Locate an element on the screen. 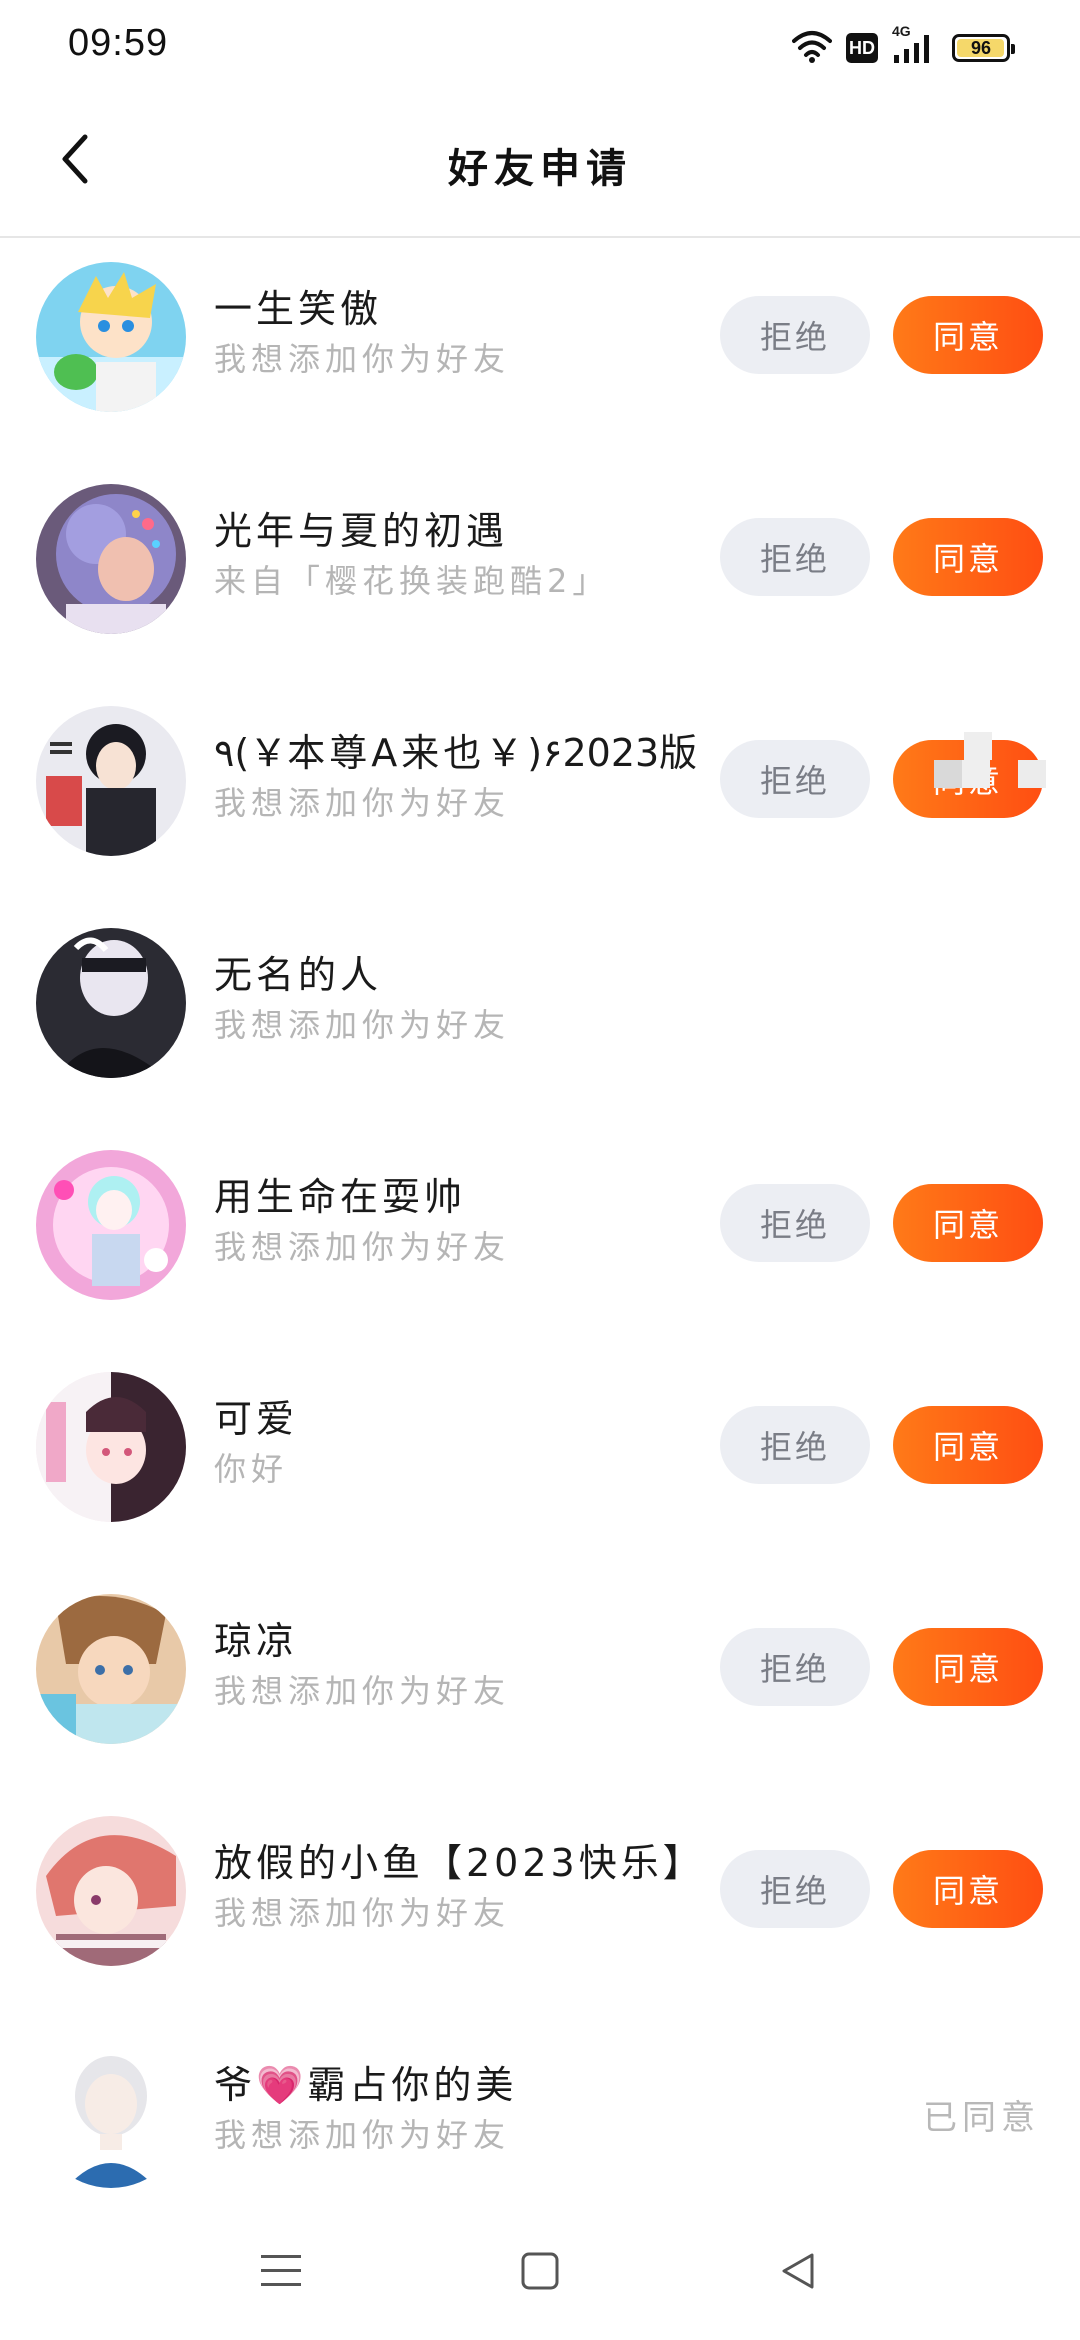 This screenshot has height=2340, width=1080. friend-request-row: ٩(￥本尊A来也￥)۶2023版 我想添加你为好友 拒绝 同意 is located at coordinates (540, 793).